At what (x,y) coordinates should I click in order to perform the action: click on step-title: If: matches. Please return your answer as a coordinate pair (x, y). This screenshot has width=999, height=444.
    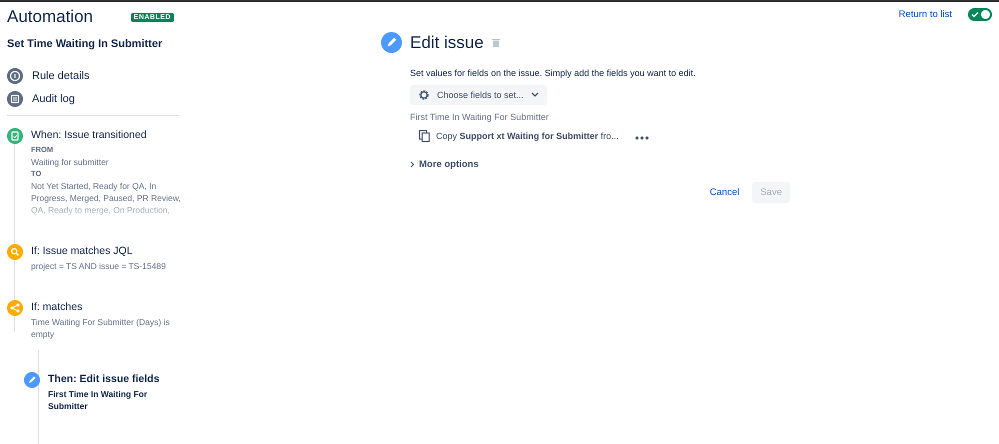
    Looking at the image, I should click on (110, 307).